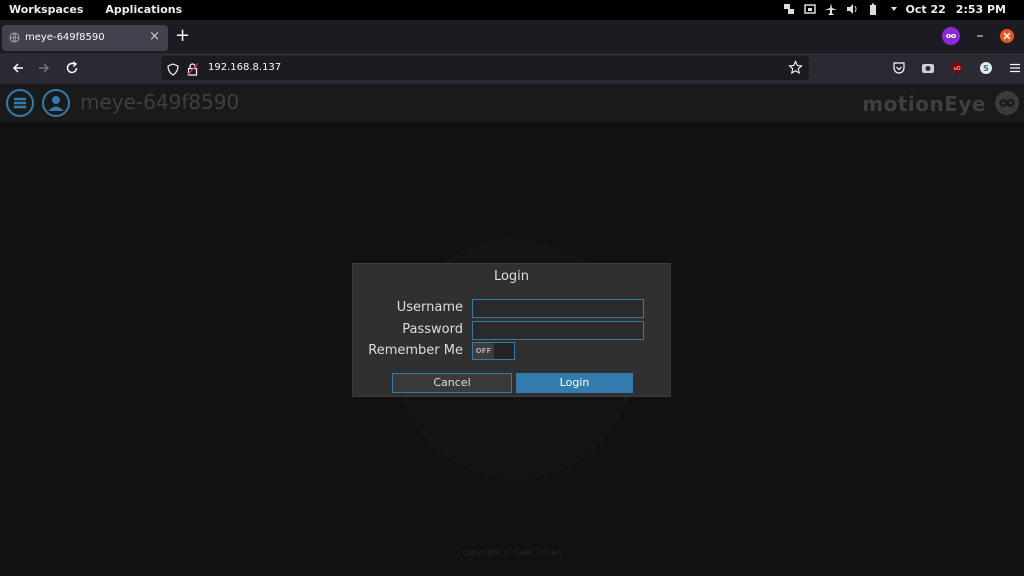  Describe the element at coordinates (831, 9) in the screenshot. I see `airplane-icon` at that location.